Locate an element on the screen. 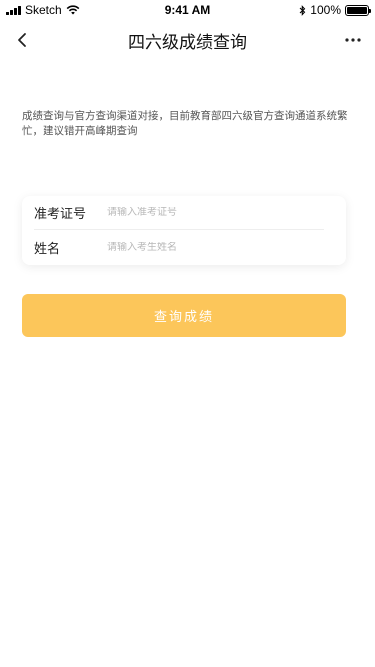 This screenshot has height=667, width=375. more-dots-icon is located at coordinates (353, 40).